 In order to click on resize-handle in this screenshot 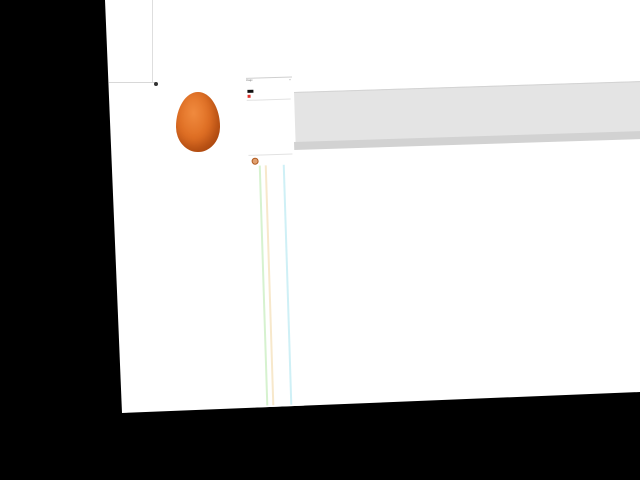, I will do `click(156, 84)`.